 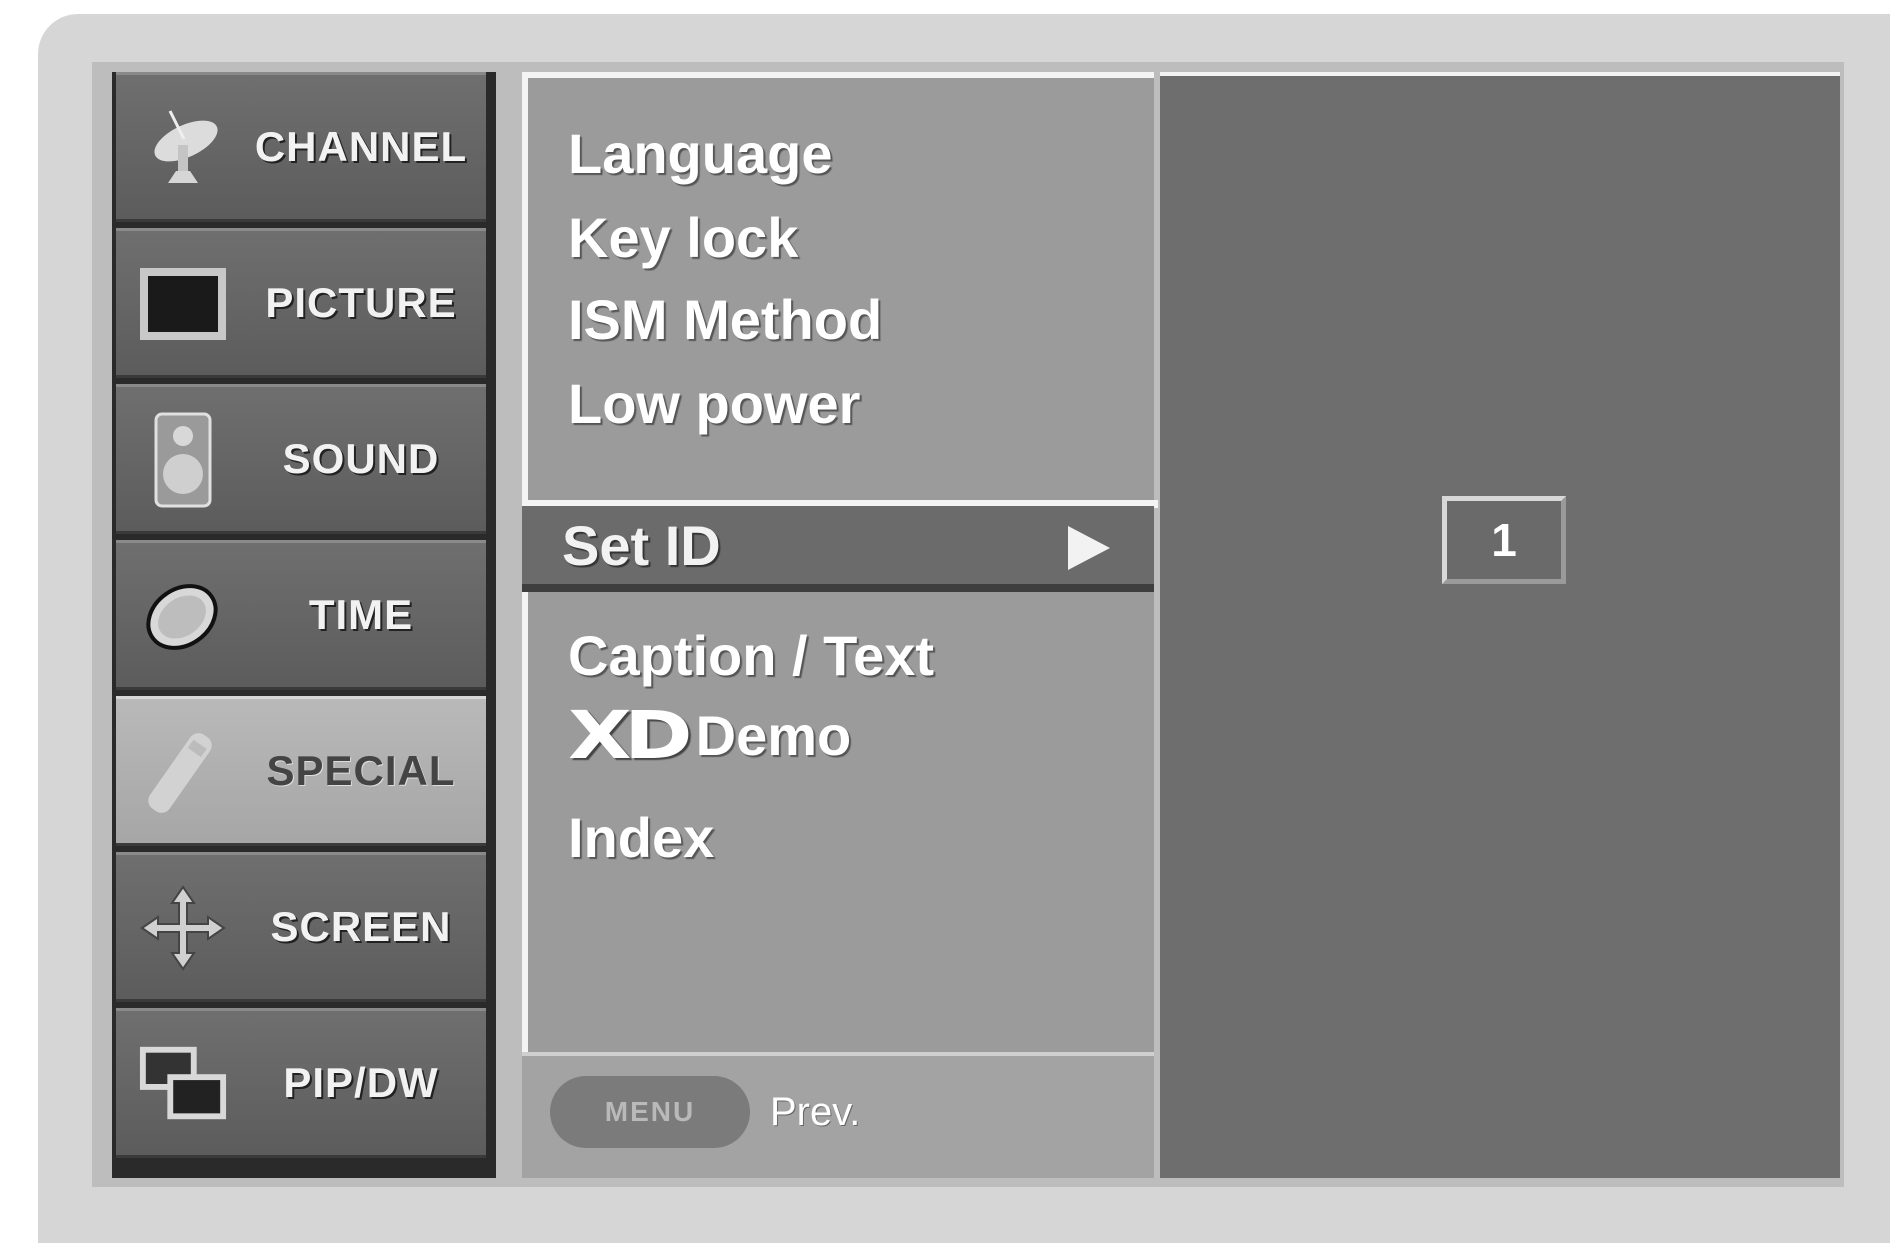 I want to click on menu-item-caption-text: Caption / Text, so click(x=751, y=655).